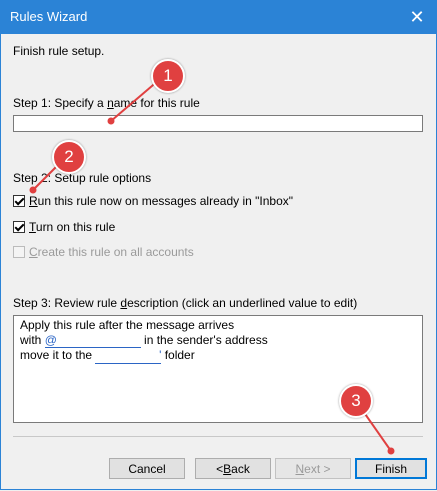 This screenshot has height=491, width=437. Describe the element at coordinates (147, 468) in the screenshot. I see `cancel-button: Cancel` at that location.